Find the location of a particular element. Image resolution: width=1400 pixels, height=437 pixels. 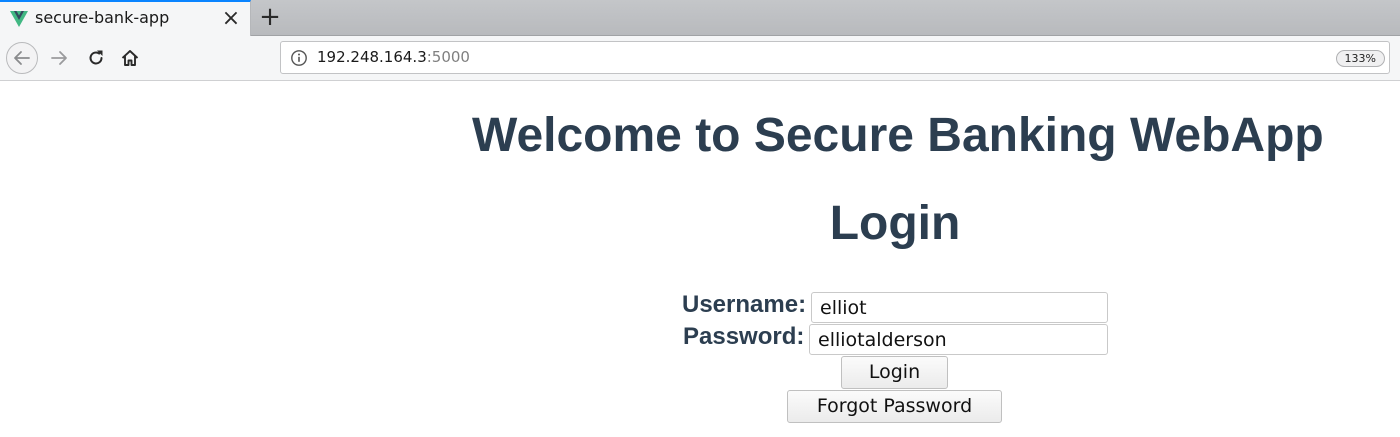

vue-logo-icon is located at coordinates (19, 19).